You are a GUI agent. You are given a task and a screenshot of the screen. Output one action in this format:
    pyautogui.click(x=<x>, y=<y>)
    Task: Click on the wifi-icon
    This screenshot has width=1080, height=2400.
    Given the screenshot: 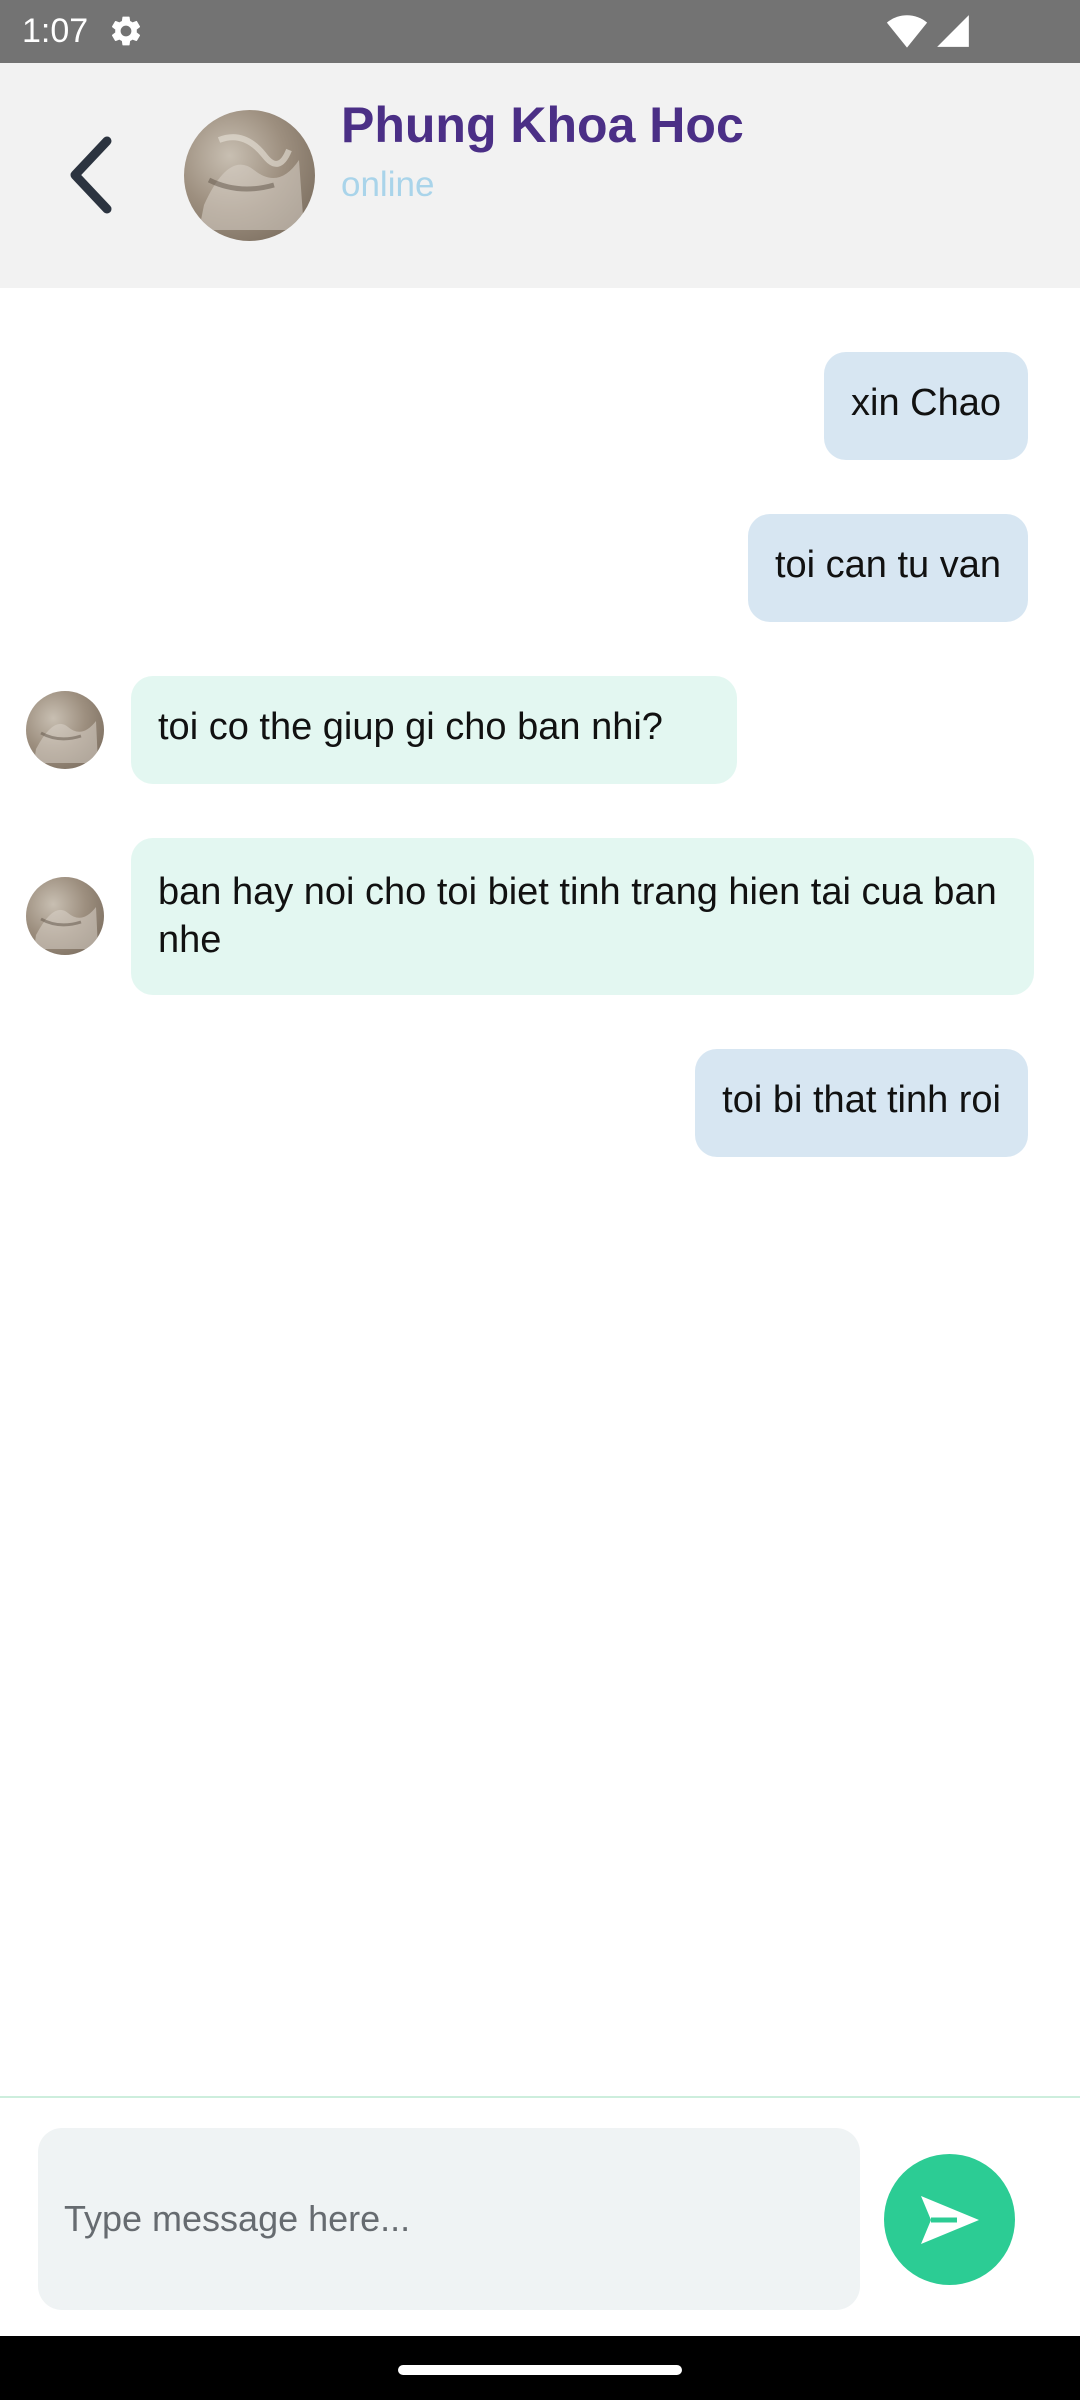 What is the action you would take?
    pyautogui.click(x=907, y=31)
    